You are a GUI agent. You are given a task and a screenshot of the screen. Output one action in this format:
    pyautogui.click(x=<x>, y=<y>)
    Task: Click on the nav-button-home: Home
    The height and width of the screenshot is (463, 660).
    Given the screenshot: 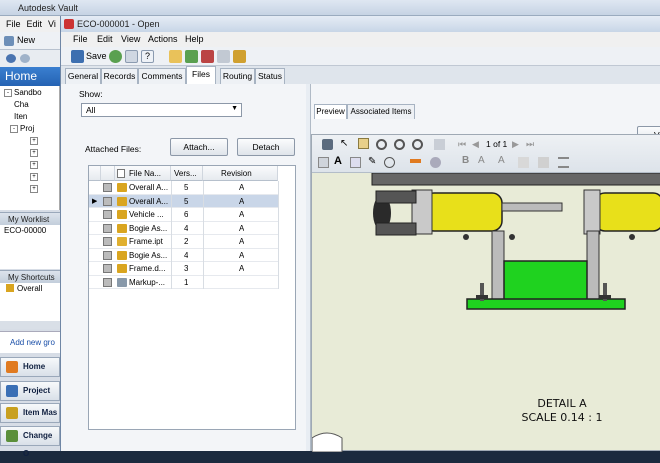 What is the action you would take?
    pyautogui.click(x=30, y=367)
    